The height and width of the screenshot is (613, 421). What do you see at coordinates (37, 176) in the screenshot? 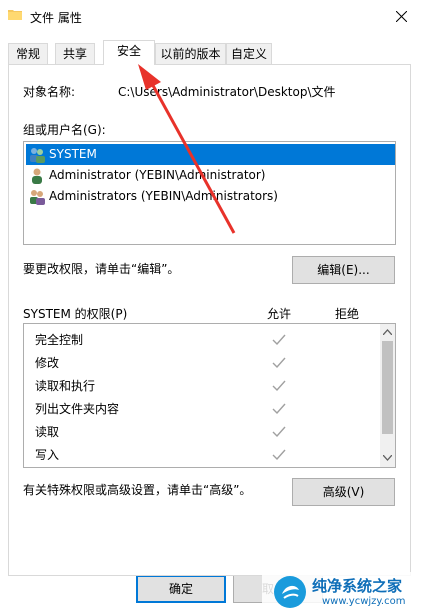
I see `user-icon` at bounding box center [37, 176].